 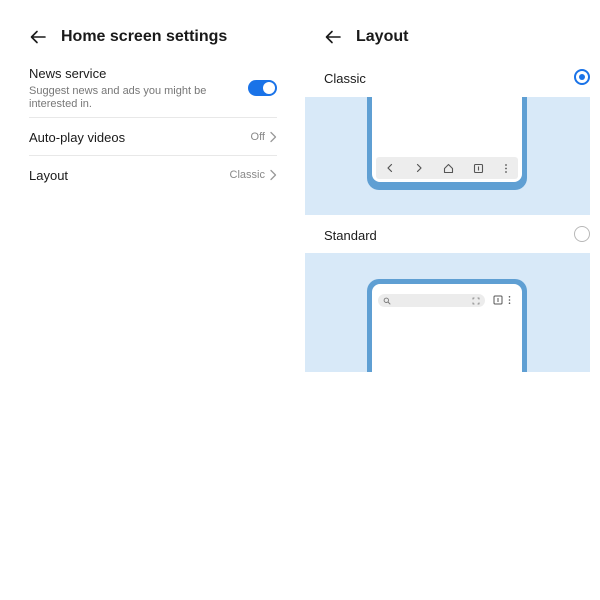 I want to click on address-bar, so click(x=431, y=300).